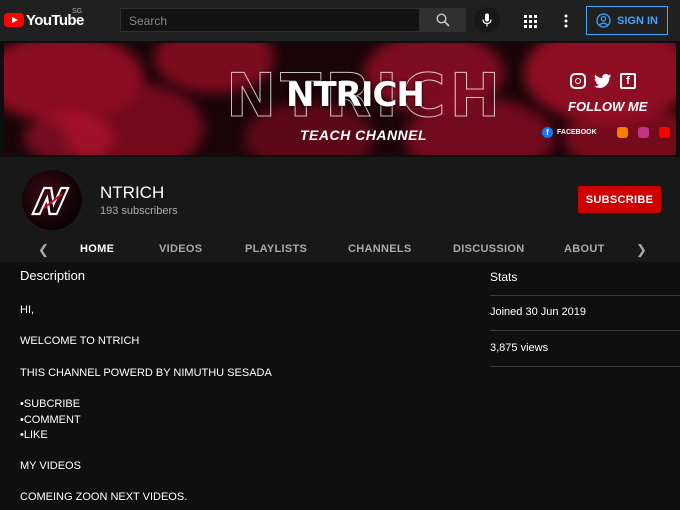 This screenshot has width=680, height=510. Describe the element at coordinates (276, 249) in the screenshot. I see `tab-playlists: PLAYLISTS` at that location.